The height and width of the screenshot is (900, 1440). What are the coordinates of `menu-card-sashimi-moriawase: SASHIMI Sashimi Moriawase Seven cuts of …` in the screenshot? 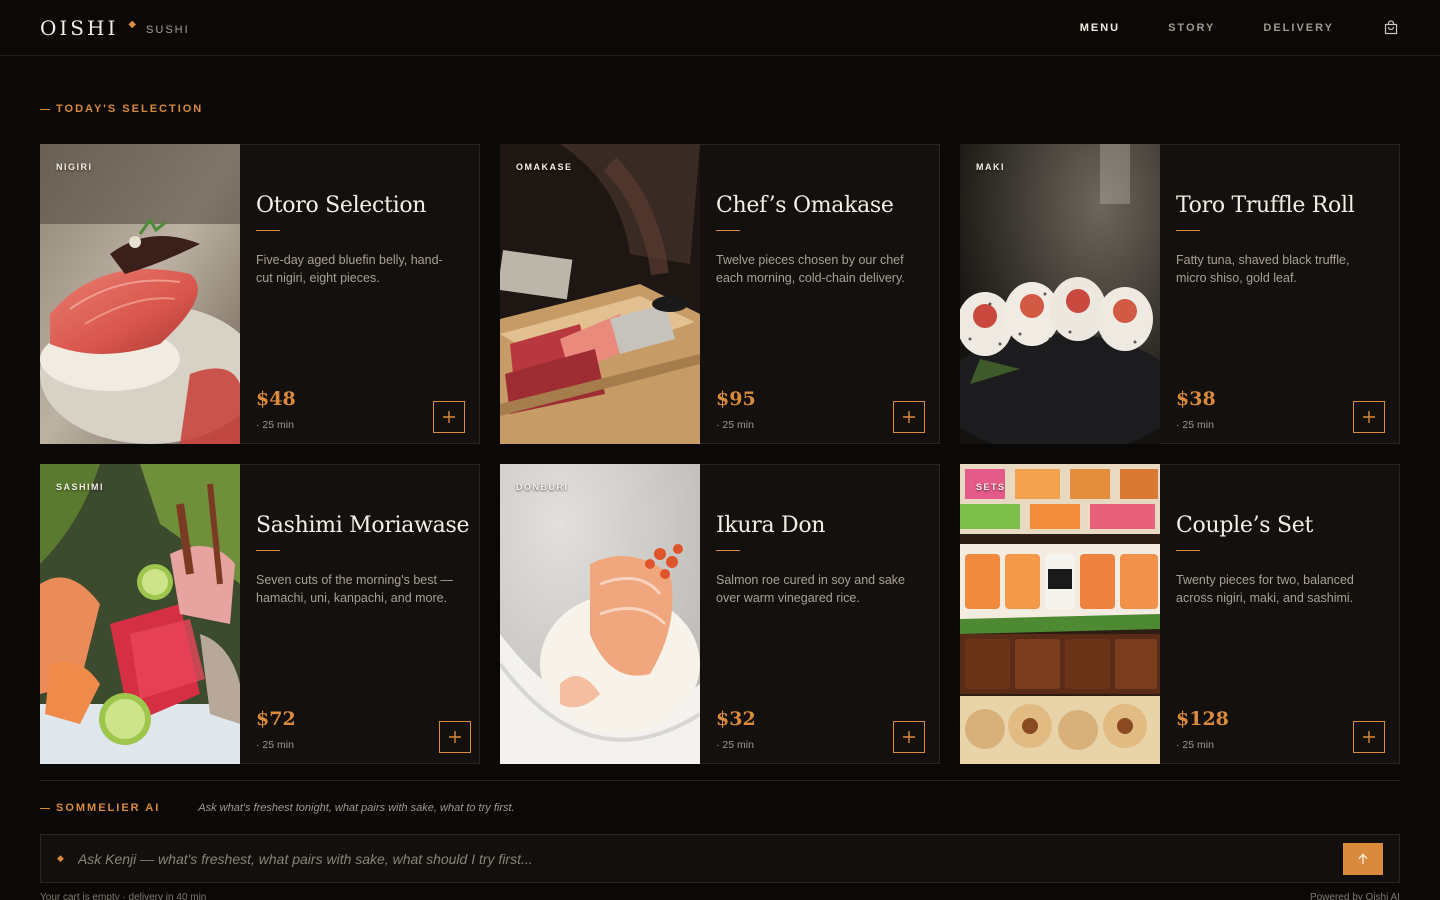 It's located at (260, 614).